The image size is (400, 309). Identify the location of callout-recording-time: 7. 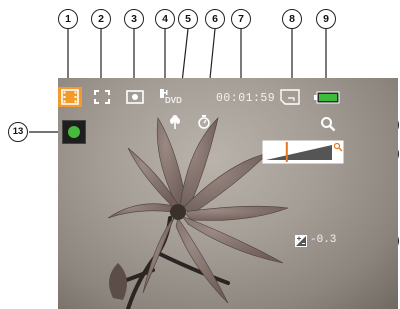
(241, 19).